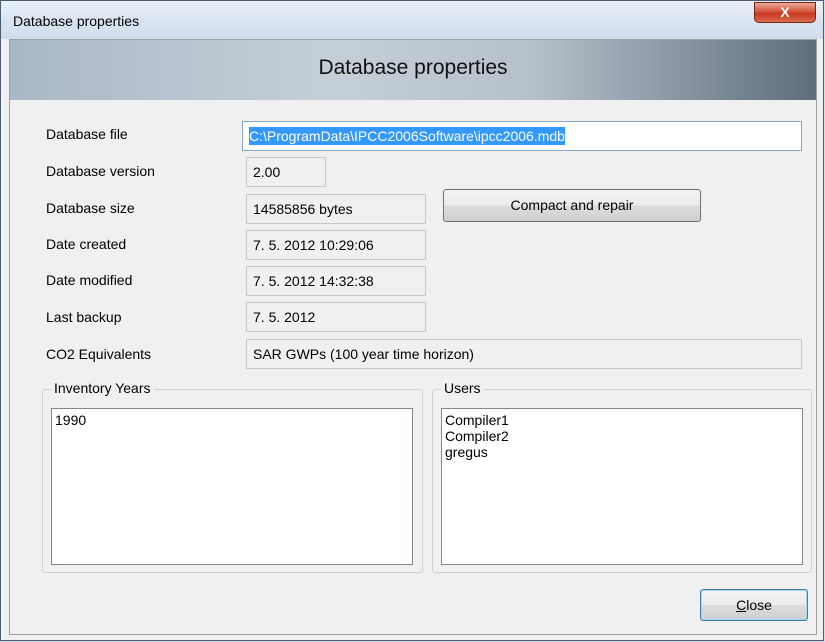 The width and height of the screenshot is (825, 642). I want to click on list-item: Compiler1, so click(622, 420).